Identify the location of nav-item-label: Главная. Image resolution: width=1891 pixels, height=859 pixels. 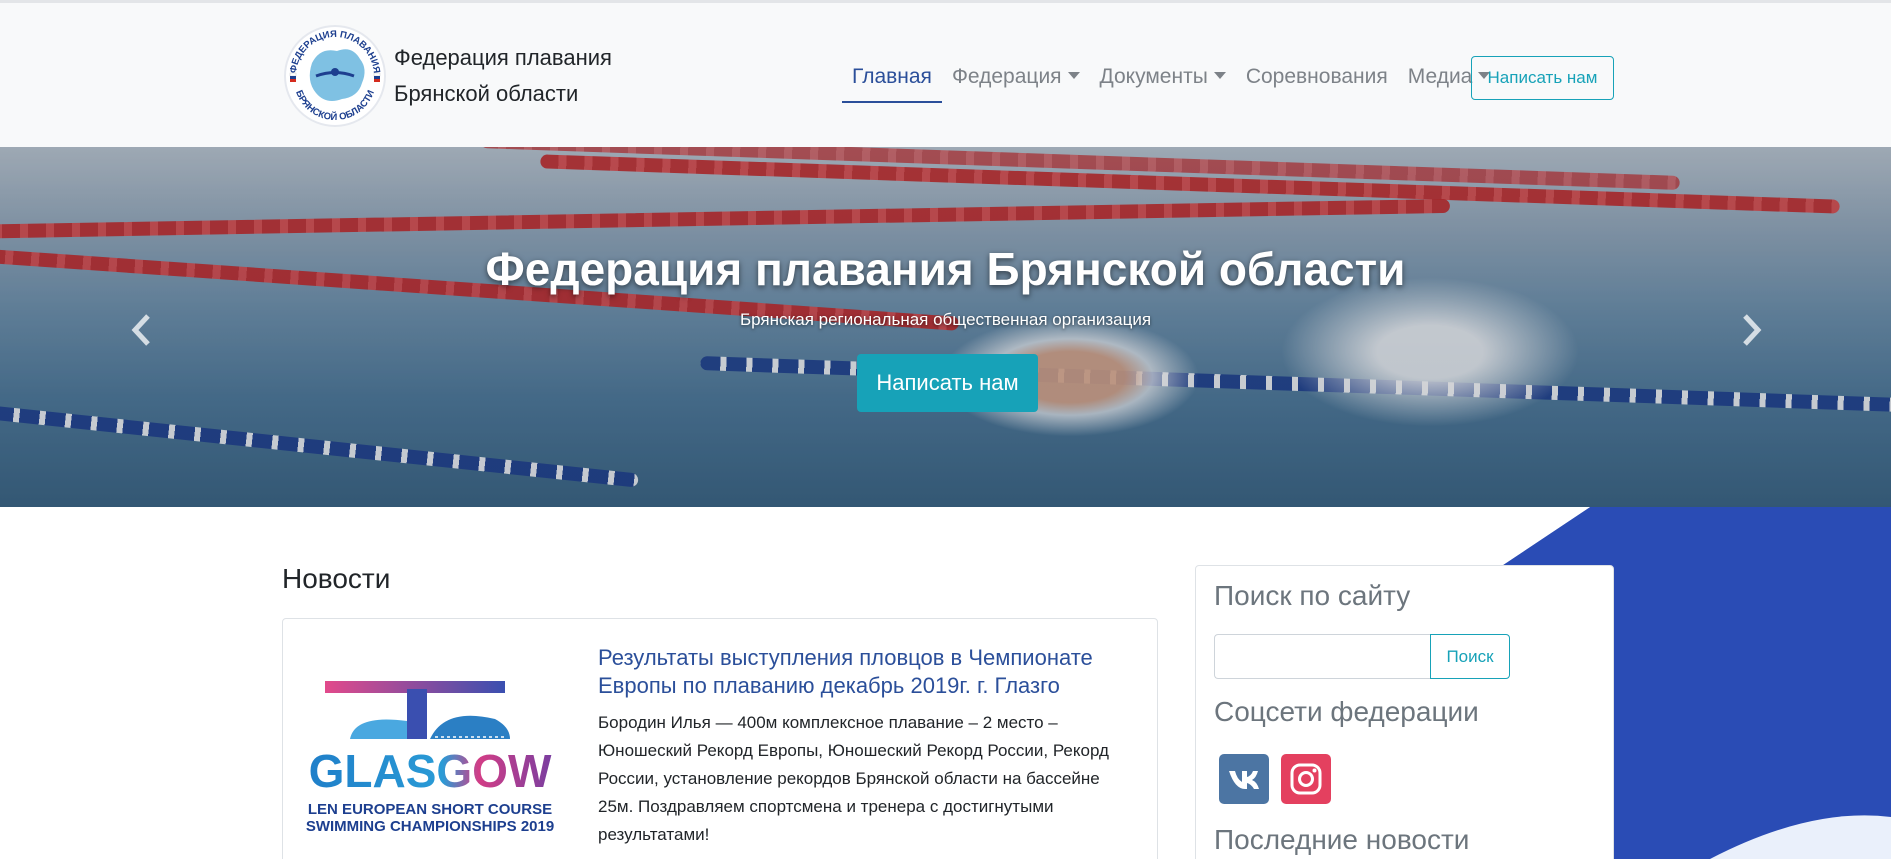
(892, 76).